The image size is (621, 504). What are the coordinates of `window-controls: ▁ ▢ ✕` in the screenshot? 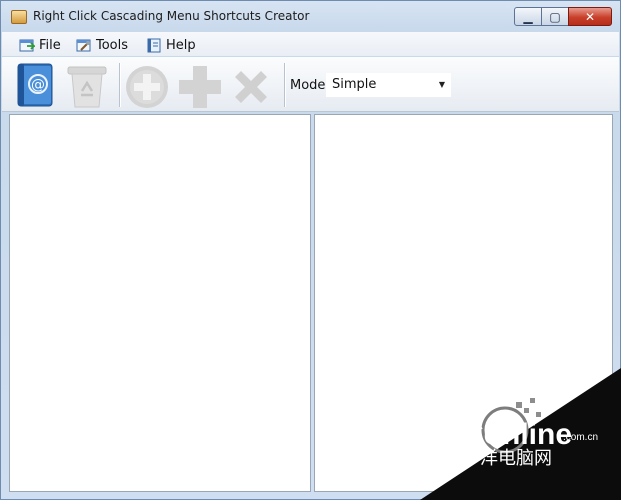 It's located at (563, 16).